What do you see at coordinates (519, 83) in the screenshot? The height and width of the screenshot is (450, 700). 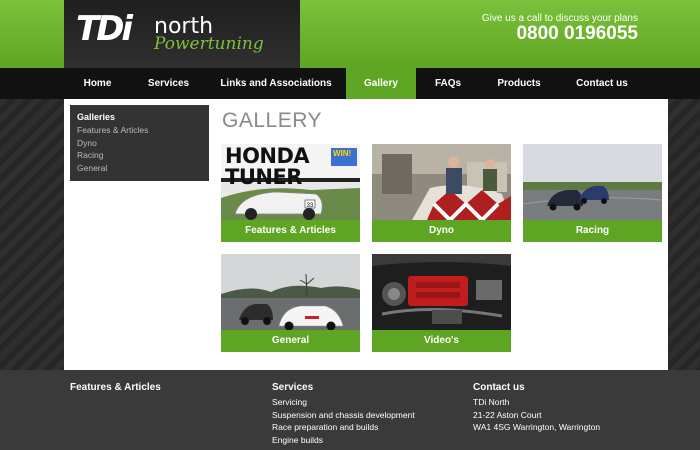 I see `nav-item-products: Products` at bounding box center [519, 83].